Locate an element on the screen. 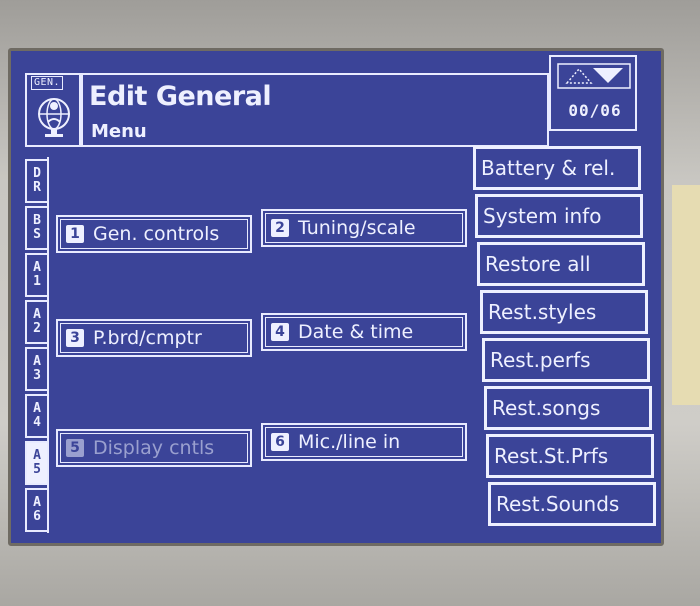 Image resolution: width=700 pixels, height=606 pixels. right-menu-button-3: Restore all is located at coordinates (561, 264).